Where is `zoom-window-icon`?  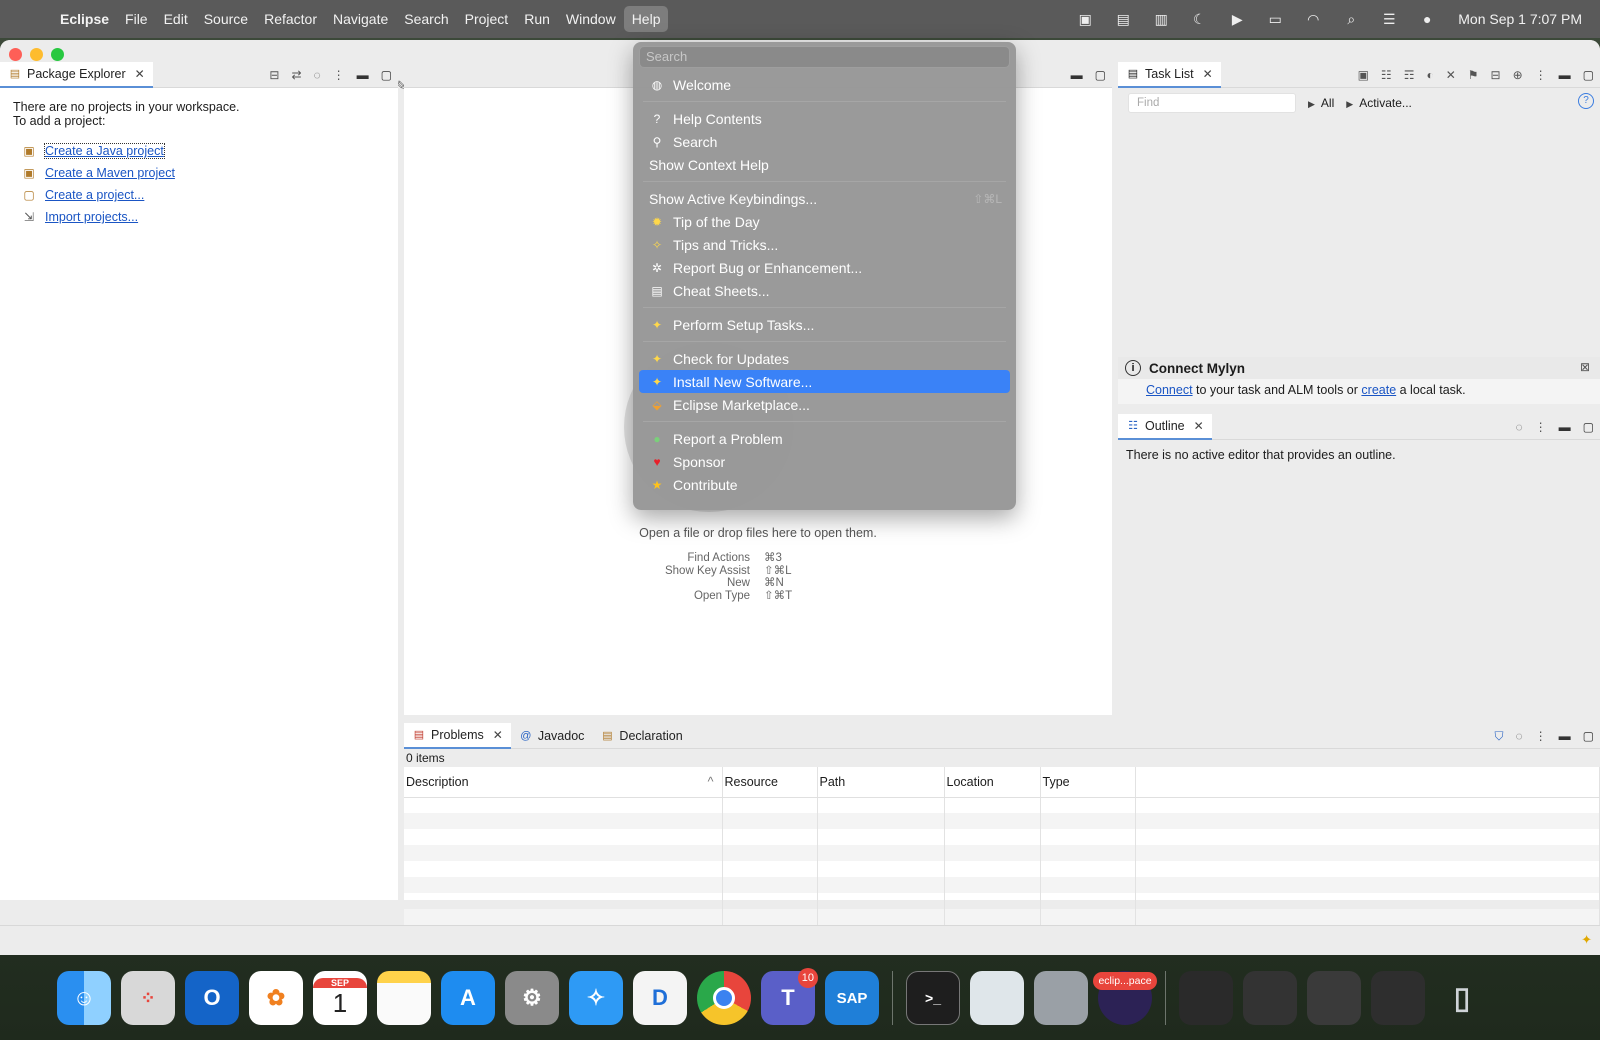 zoom-window-icon is located at coordinates (57, 54).